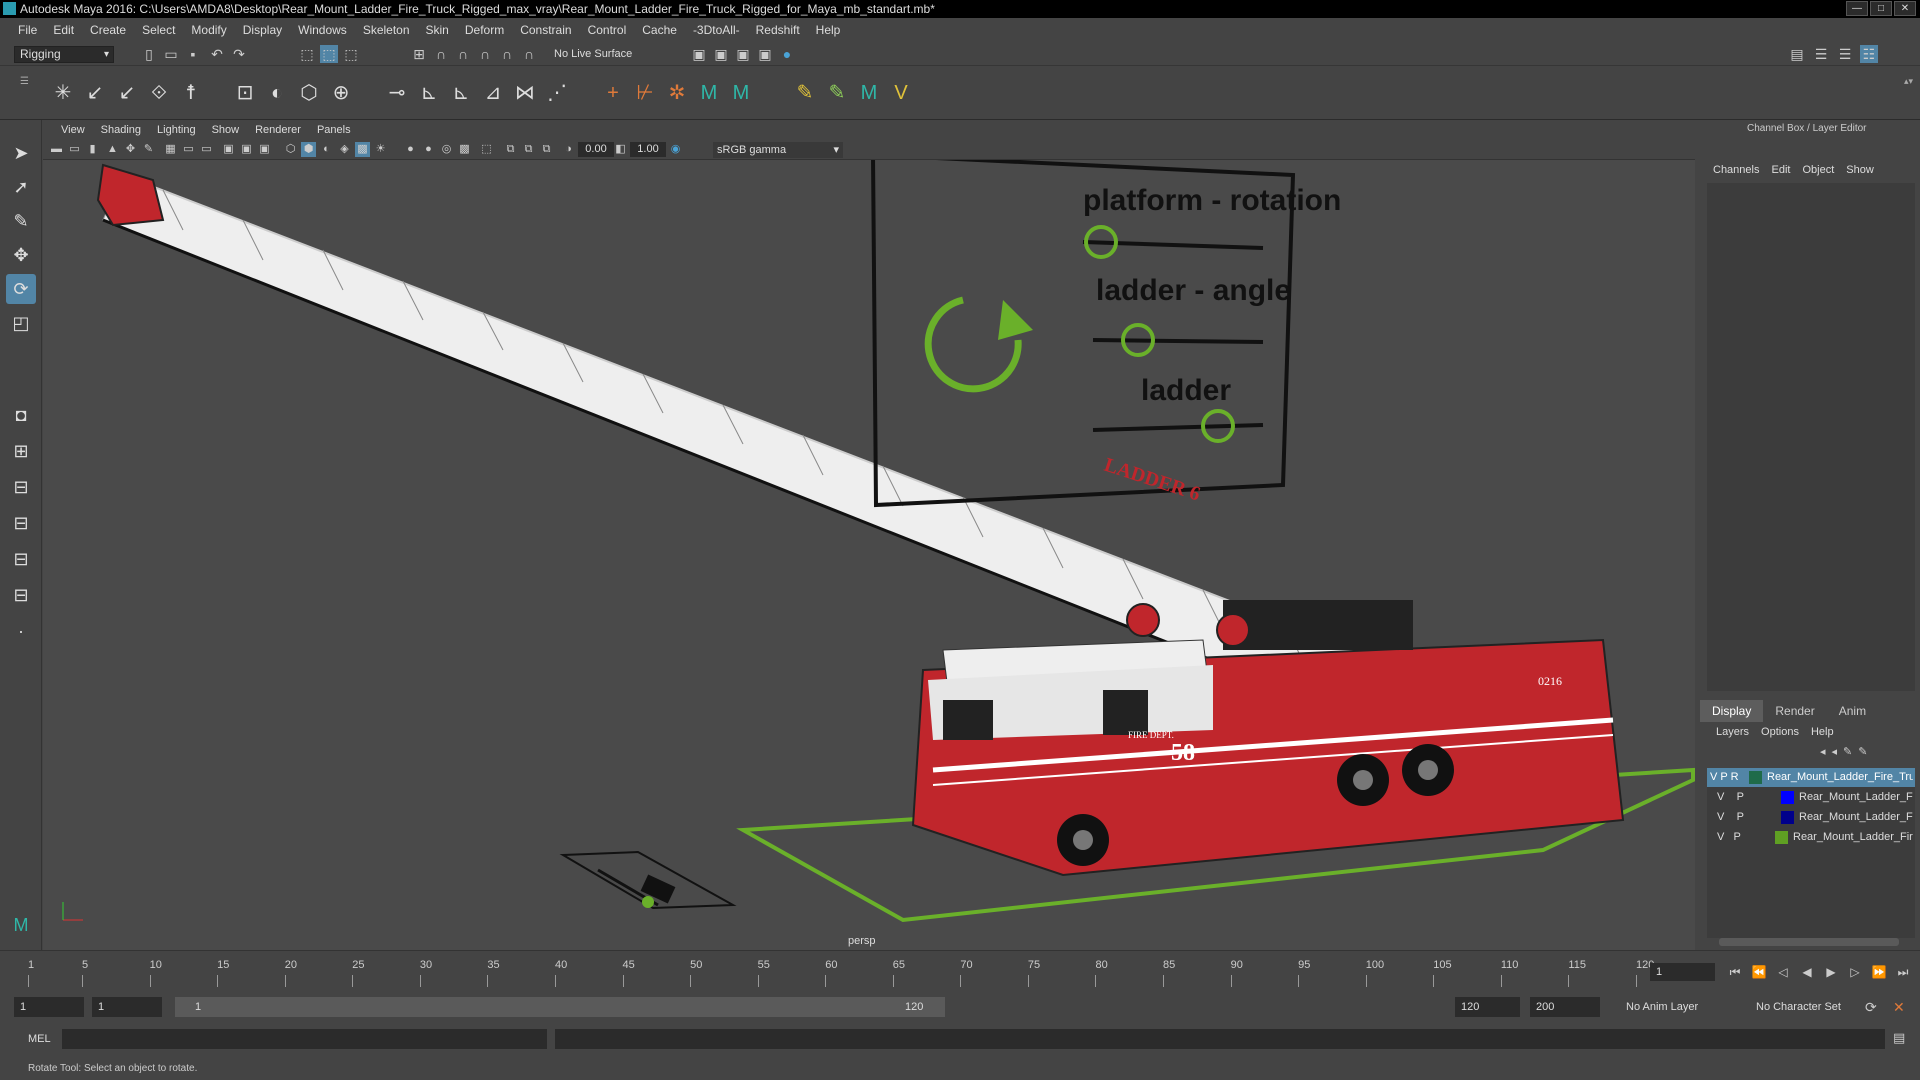  I want to click on select-object-icon: ⬚, so click(329, 54).